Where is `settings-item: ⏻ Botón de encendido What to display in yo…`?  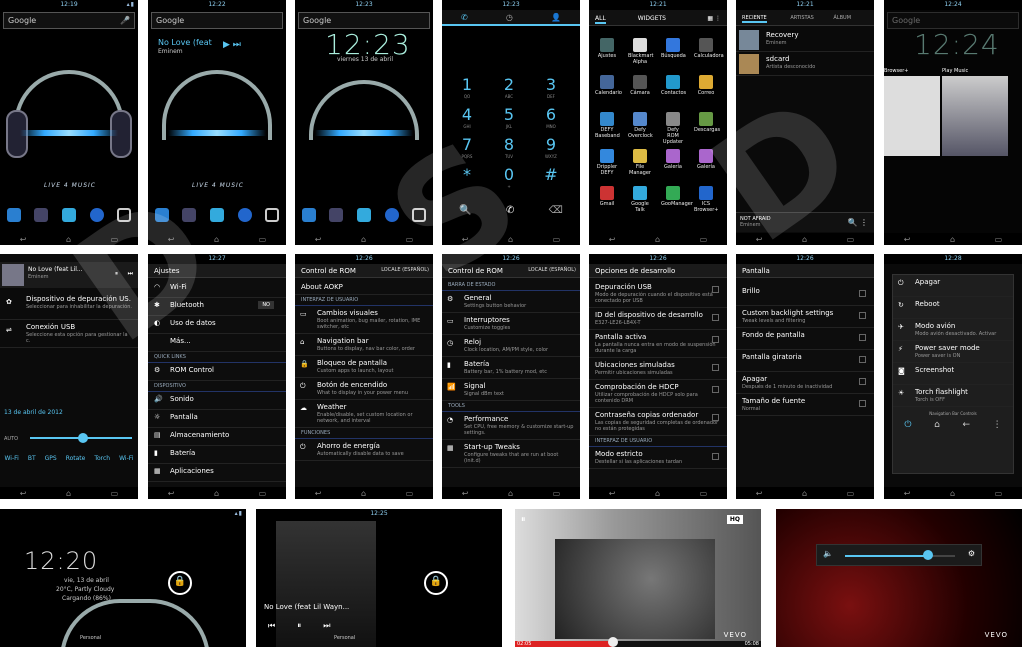 settings-item: ⏻ Botón de encendido What to display in yo… is located at coordinates (364, 389).